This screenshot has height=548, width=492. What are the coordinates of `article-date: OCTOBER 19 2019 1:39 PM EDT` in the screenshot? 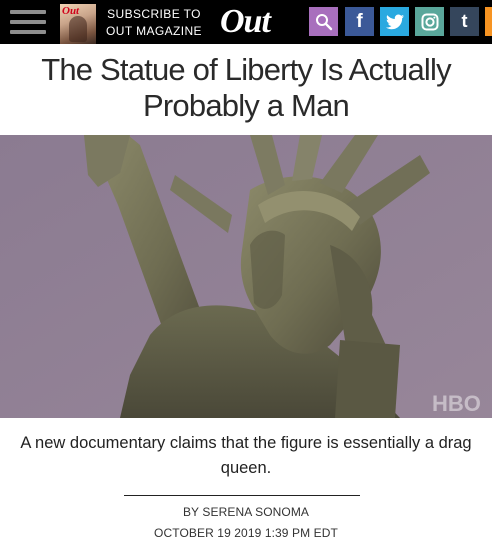 It's located at (246, 533).